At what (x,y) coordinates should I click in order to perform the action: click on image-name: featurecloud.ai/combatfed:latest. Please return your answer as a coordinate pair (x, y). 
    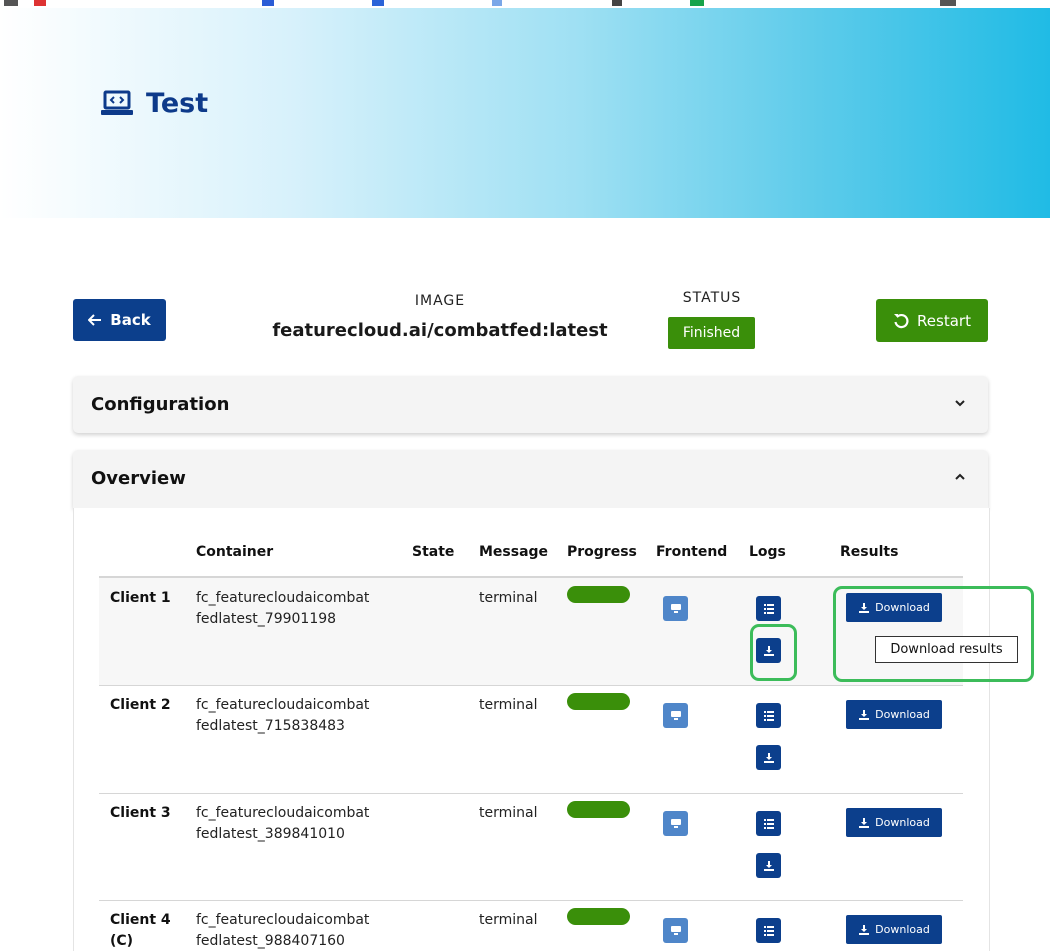
    Looking at the image, I should click on (440, 330).